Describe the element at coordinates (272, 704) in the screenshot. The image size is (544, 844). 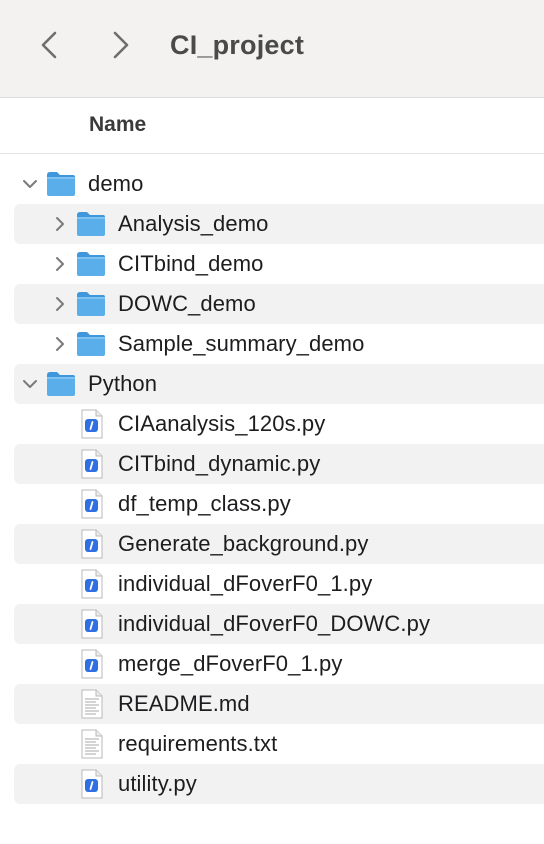
I see `file-row: README.md` at that location.